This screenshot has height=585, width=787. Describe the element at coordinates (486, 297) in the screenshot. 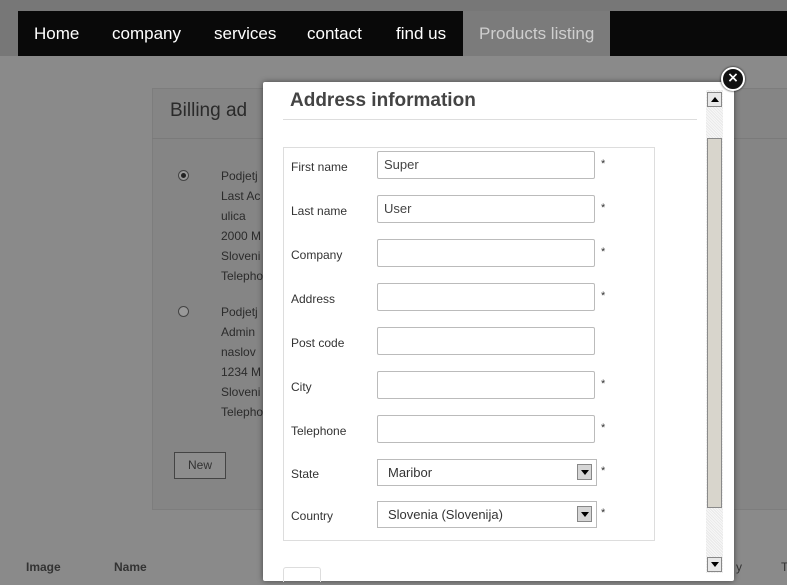

I see `address-input` at that location.